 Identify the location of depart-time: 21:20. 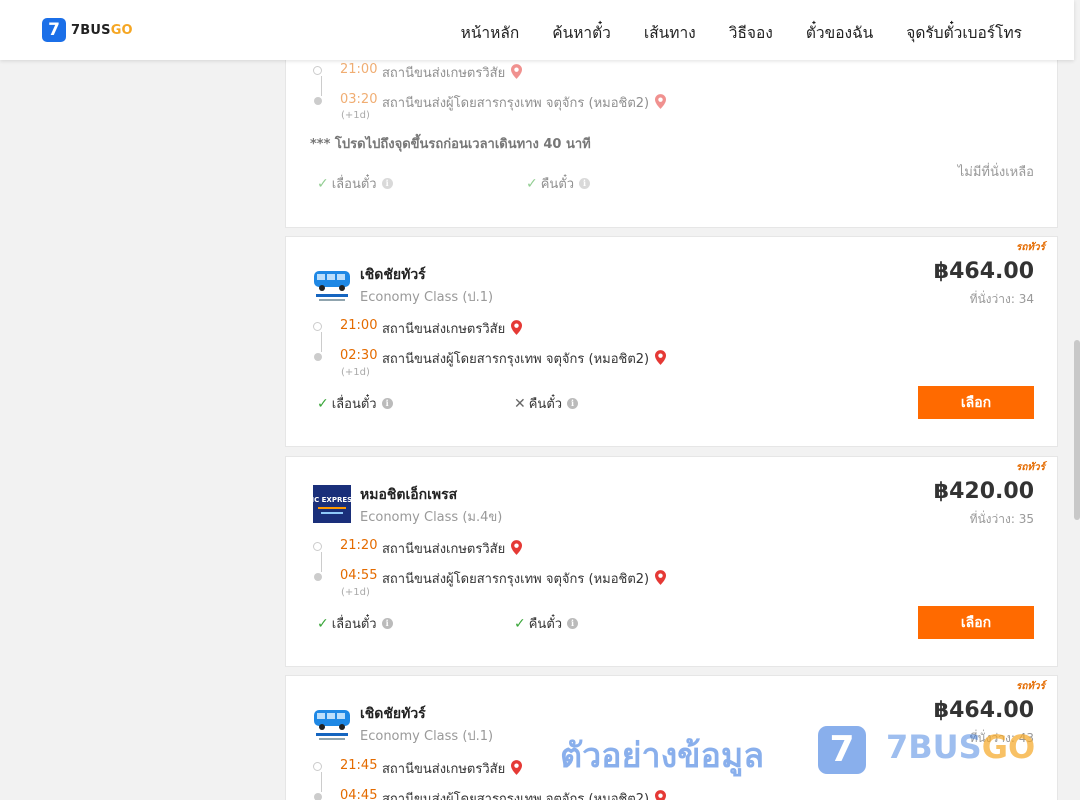
(359, 545).